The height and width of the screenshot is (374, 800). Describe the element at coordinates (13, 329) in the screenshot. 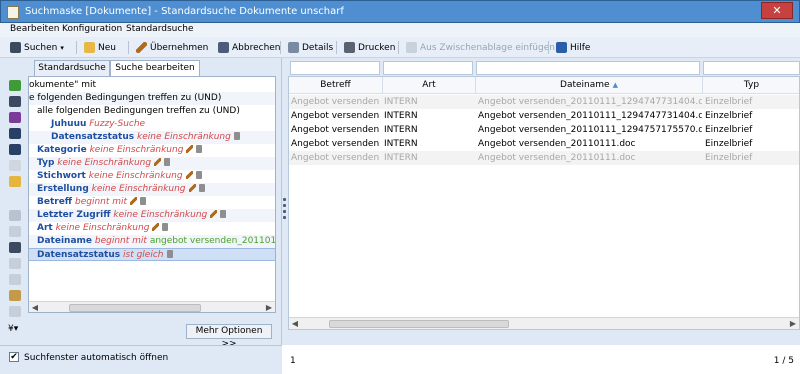

I see `overflow-chevron-icon: ¥▾` at that location.